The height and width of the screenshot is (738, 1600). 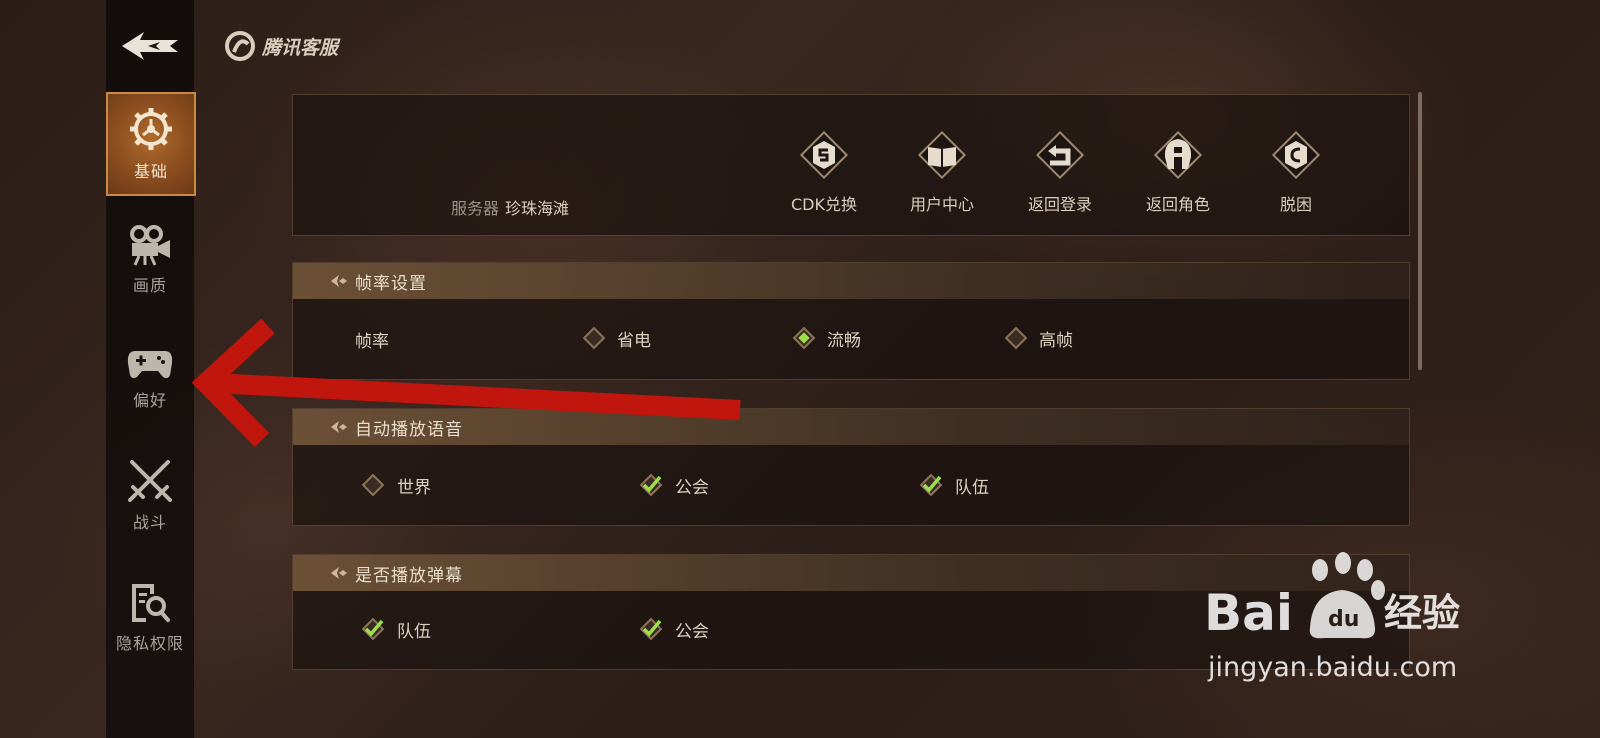 I want to click on return-character-button: 返回角色, so click(x=1178, y=170).